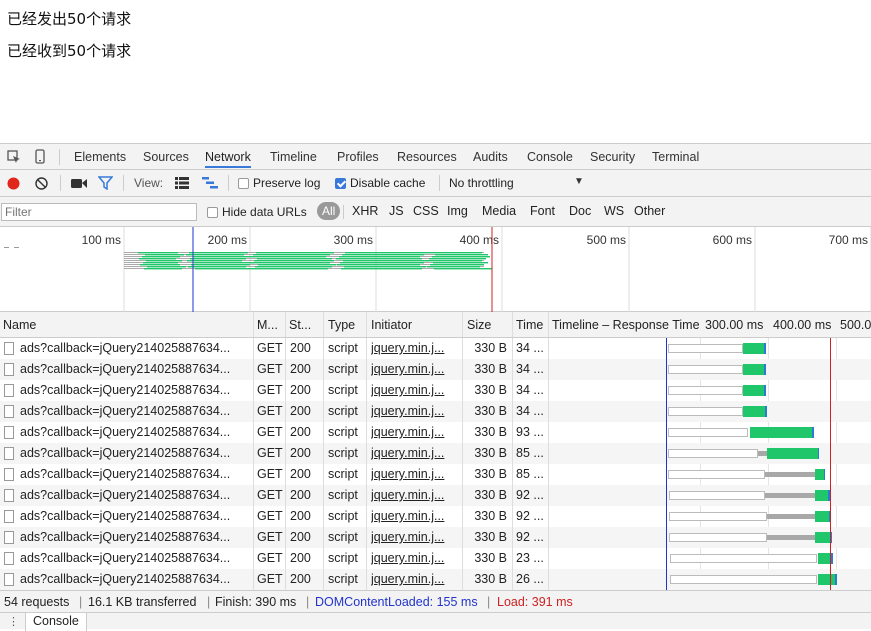 The image size is (871, 631). I want to click on device-mode-icon, so click(40, 158).